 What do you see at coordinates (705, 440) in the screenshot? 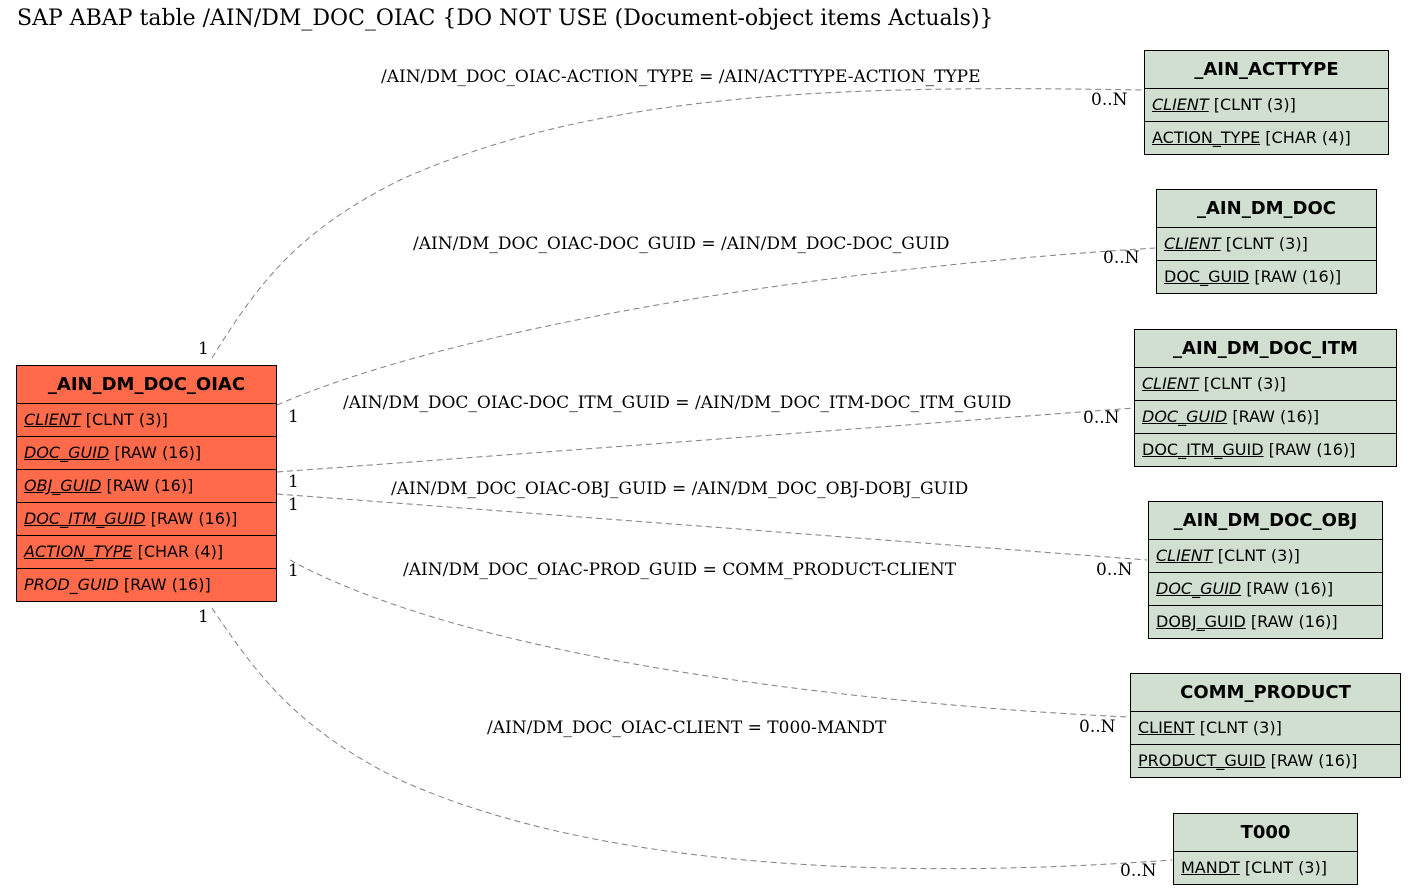
I see `relation-line-dm-doc-itm` at bounding box center [705, 440].